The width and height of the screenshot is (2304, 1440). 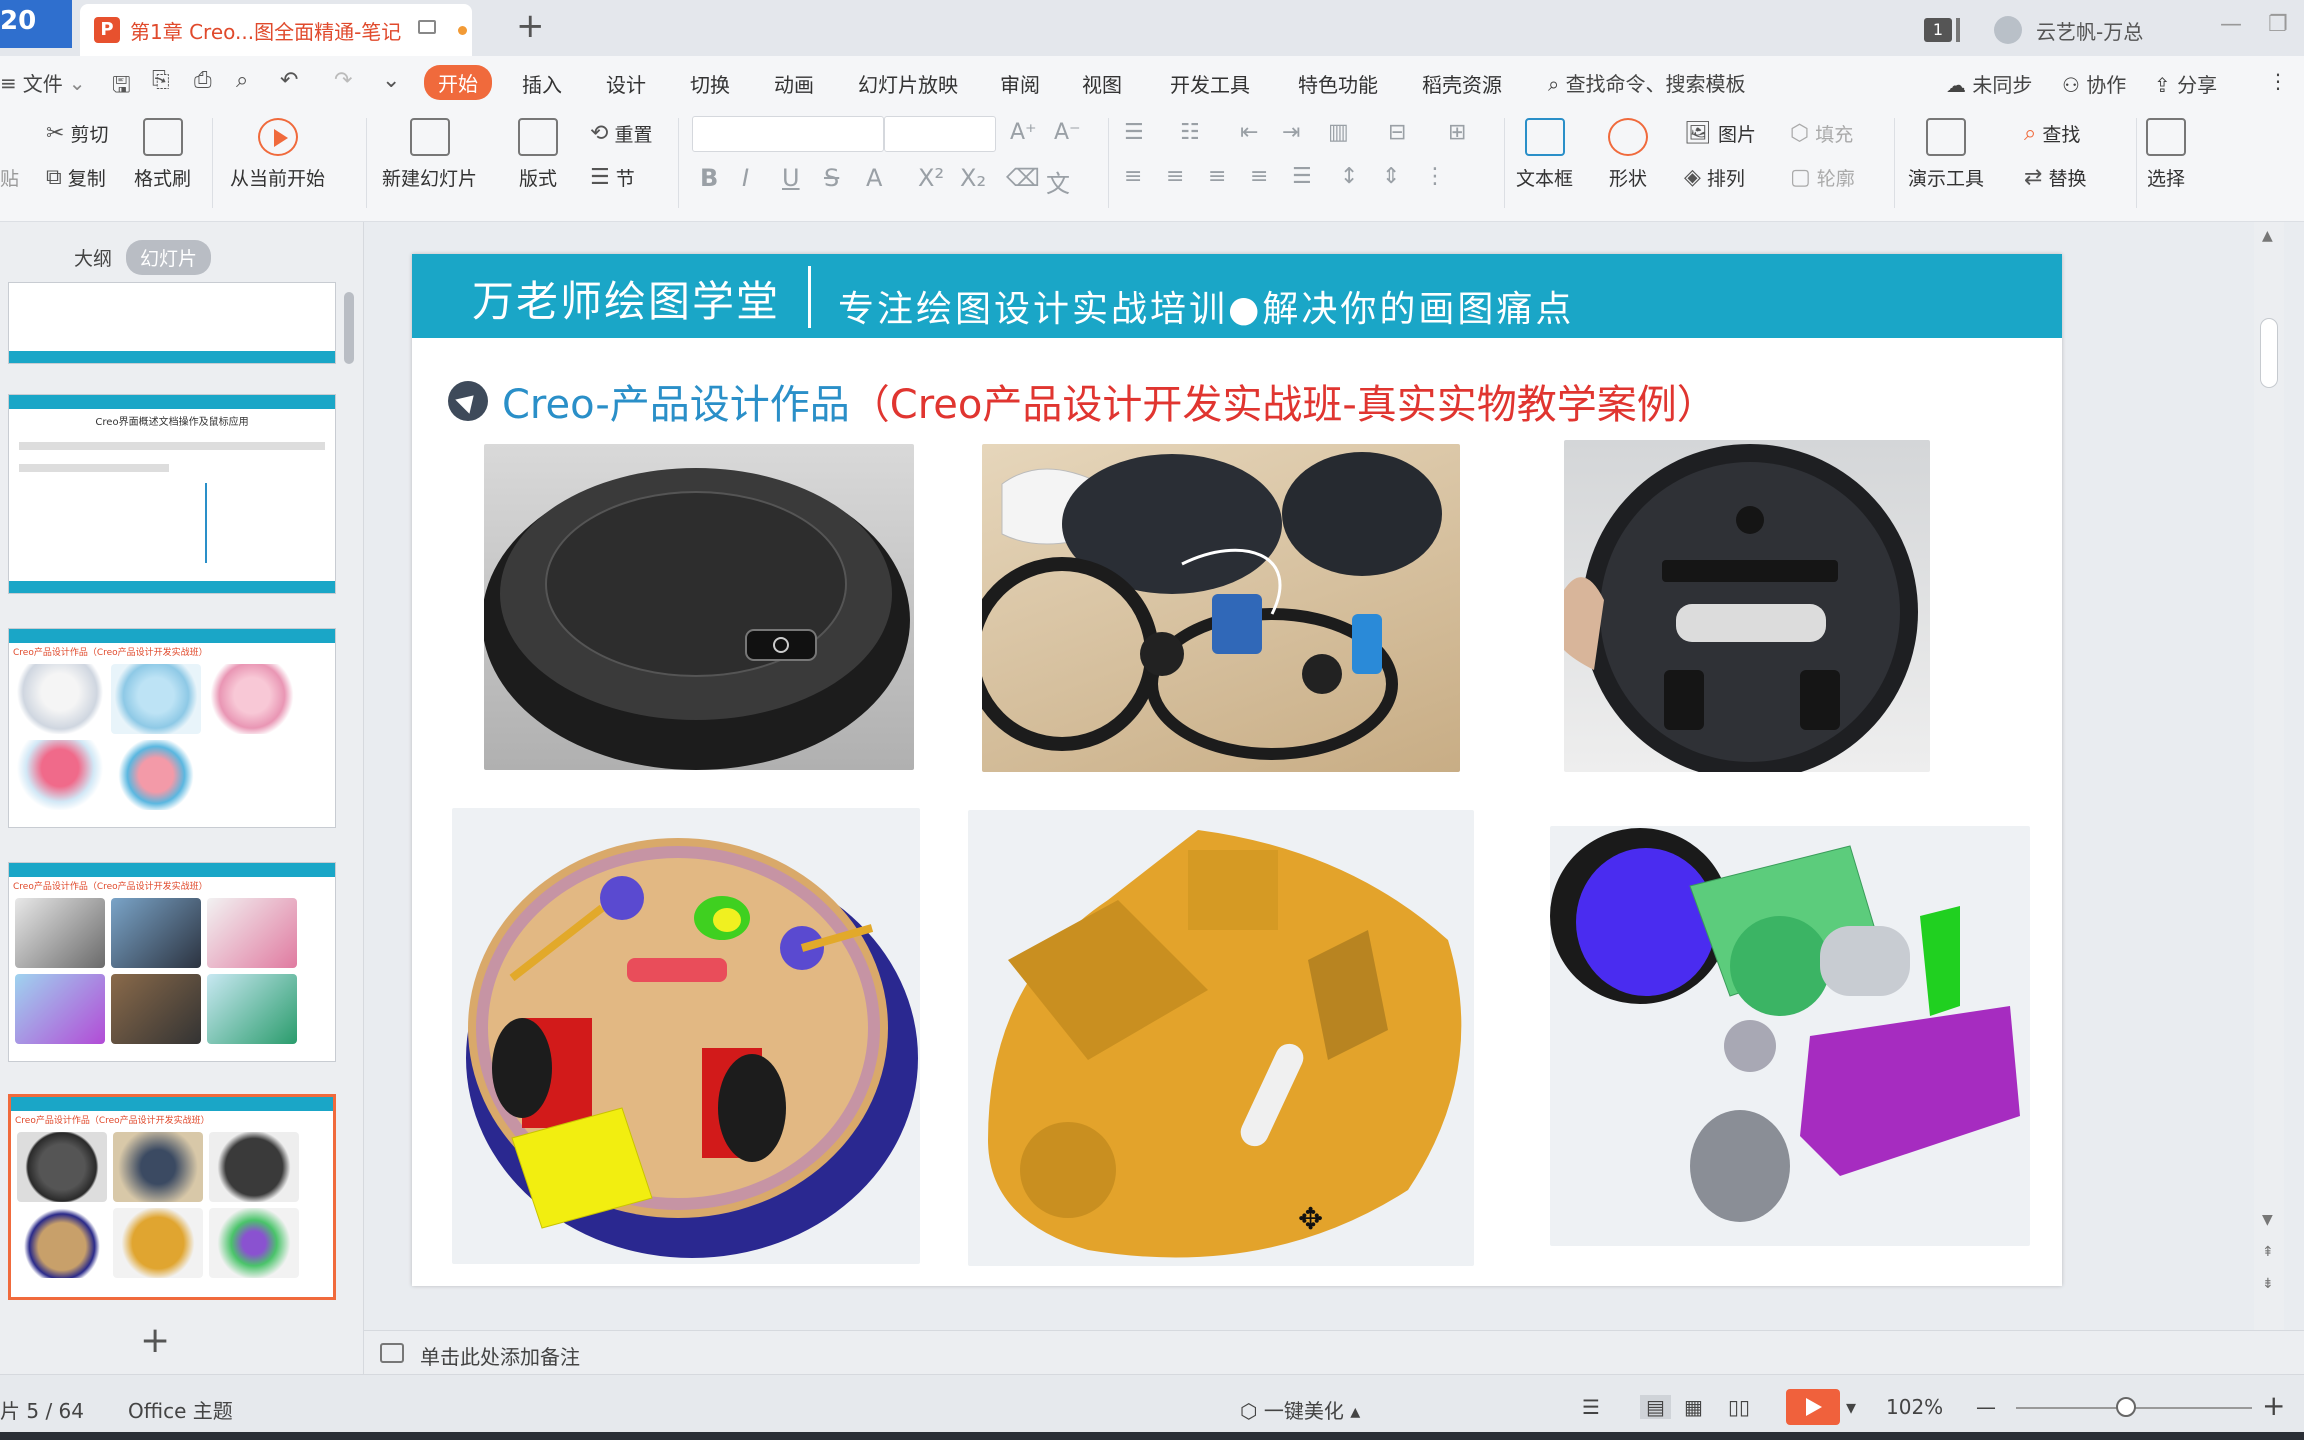 I want to click on add-slide-button: +, so click(x=155, y=1340).